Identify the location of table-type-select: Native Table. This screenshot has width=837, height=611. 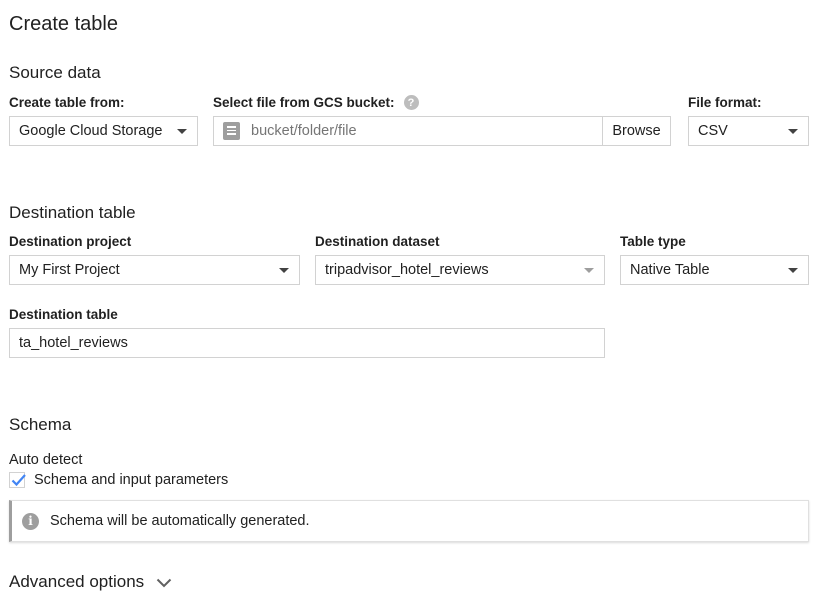
(714, 270).